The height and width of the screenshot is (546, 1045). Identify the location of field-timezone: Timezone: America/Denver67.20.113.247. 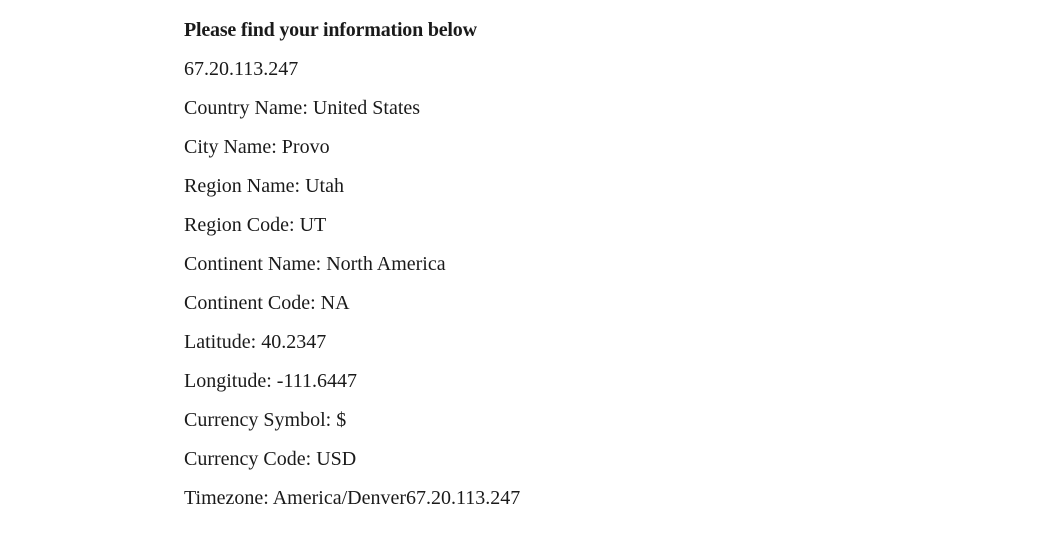
(352, 498).